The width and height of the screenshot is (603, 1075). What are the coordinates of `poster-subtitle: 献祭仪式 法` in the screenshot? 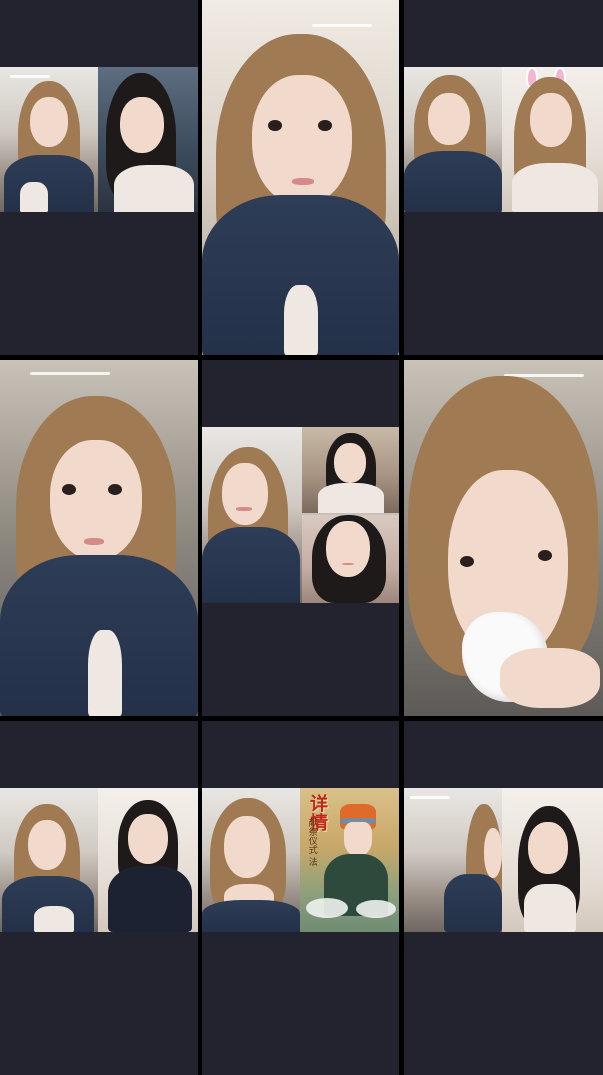 It's located at (311, 842).